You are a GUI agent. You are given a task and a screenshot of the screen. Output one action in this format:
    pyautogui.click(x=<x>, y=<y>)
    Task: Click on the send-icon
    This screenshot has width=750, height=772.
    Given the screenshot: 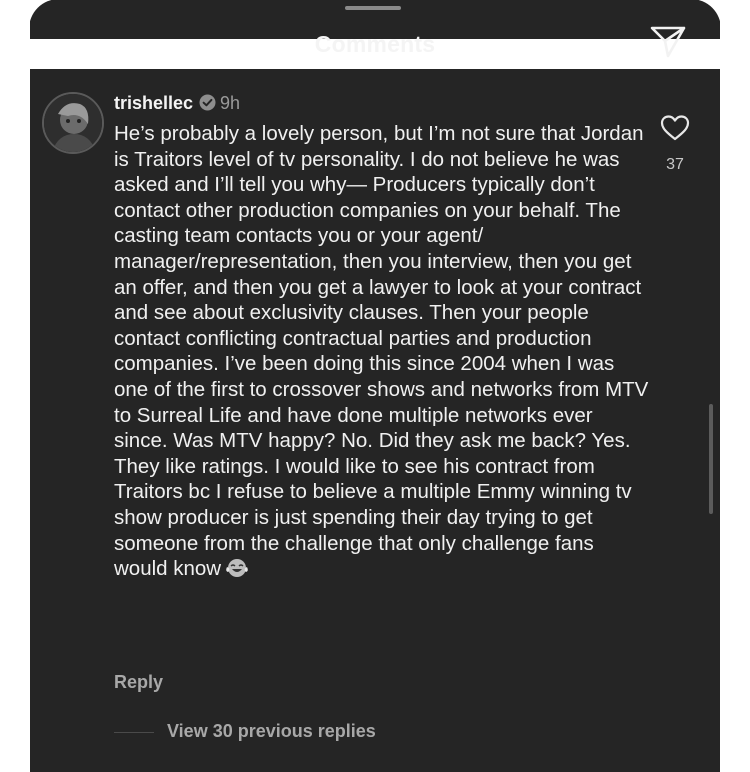 What is the action you would take?
    pyautogui.click(x=668, y=42)
    